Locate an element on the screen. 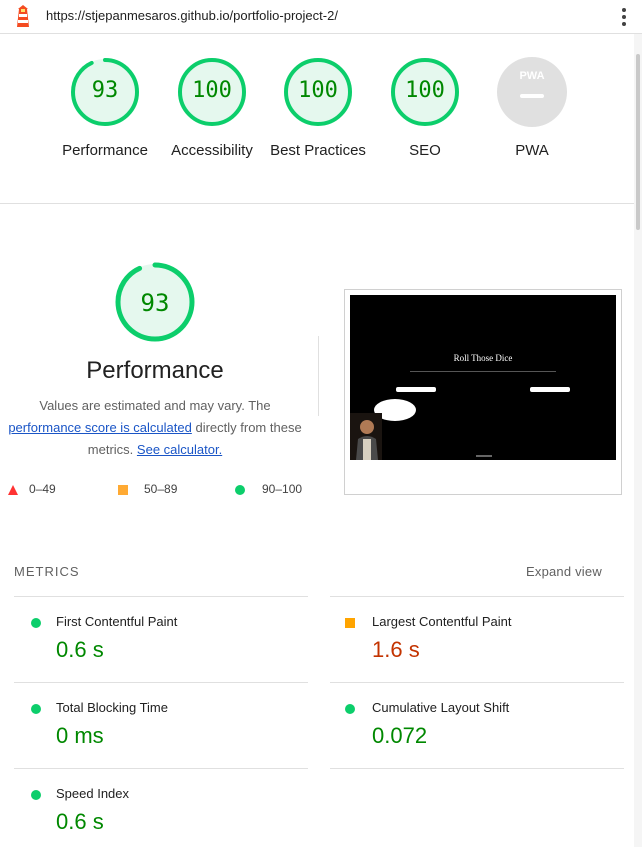 This screenshot has width=642, height=847. see-calculator-link: See calculator. is located at coordinates (179, 449).